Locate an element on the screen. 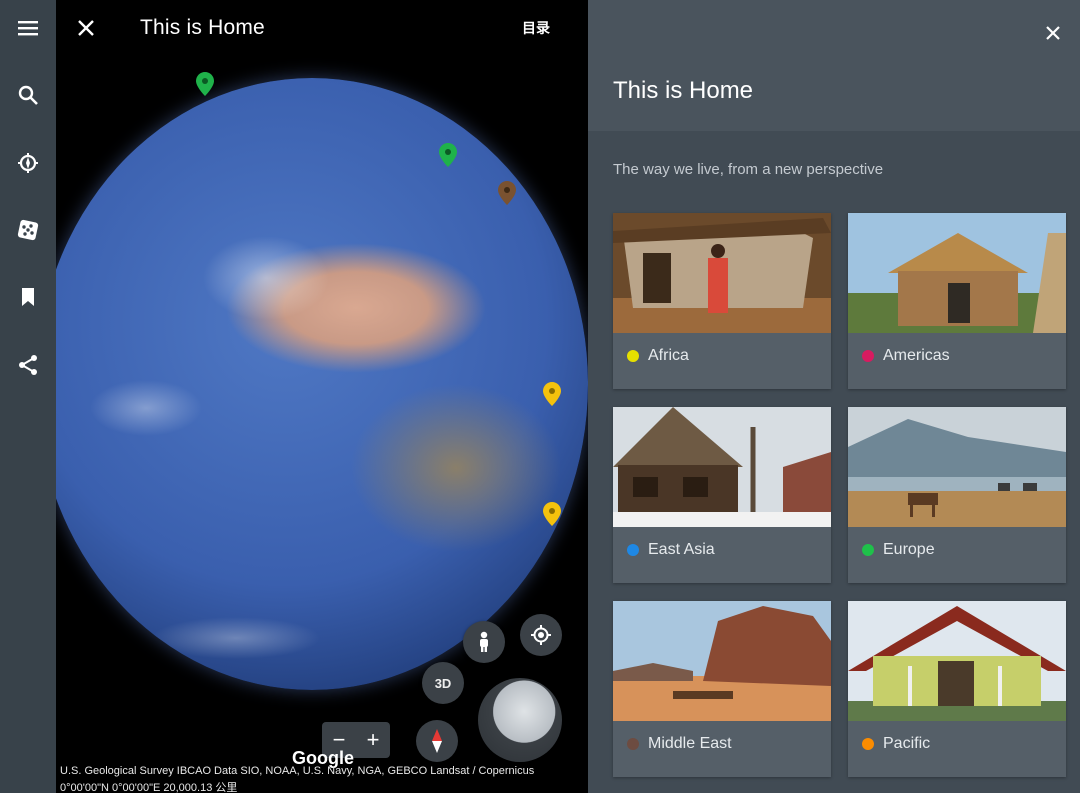  region-card-americas: Americas is located at coordinates (957, 301).